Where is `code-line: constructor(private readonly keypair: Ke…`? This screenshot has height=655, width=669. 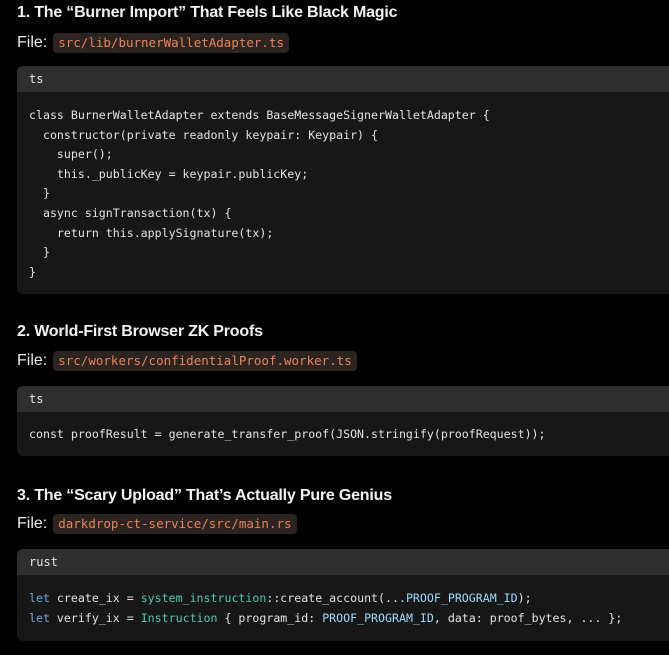 code-line: constructor(private readonly keypair: Ke… is located at coordinates (204, 134).